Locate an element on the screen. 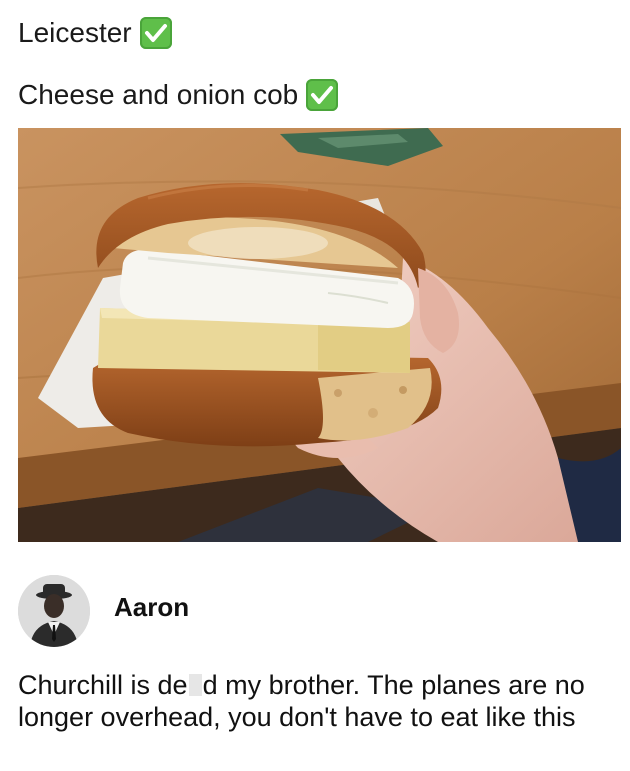 The width and height of the screenshot is (630, 771). comment-text-part-1: Churchill is de is located at coordinates (103, 685).